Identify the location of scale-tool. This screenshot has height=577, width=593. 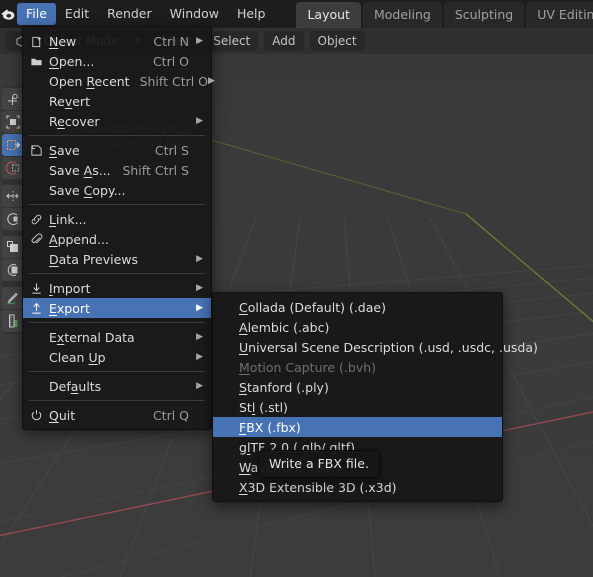
(13, 196).